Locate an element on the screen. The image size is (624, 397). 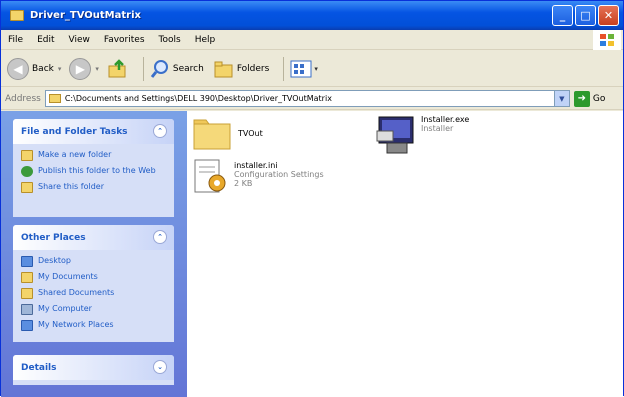
back-arrow-icon: ◀ is located at coordinates (18, 68).